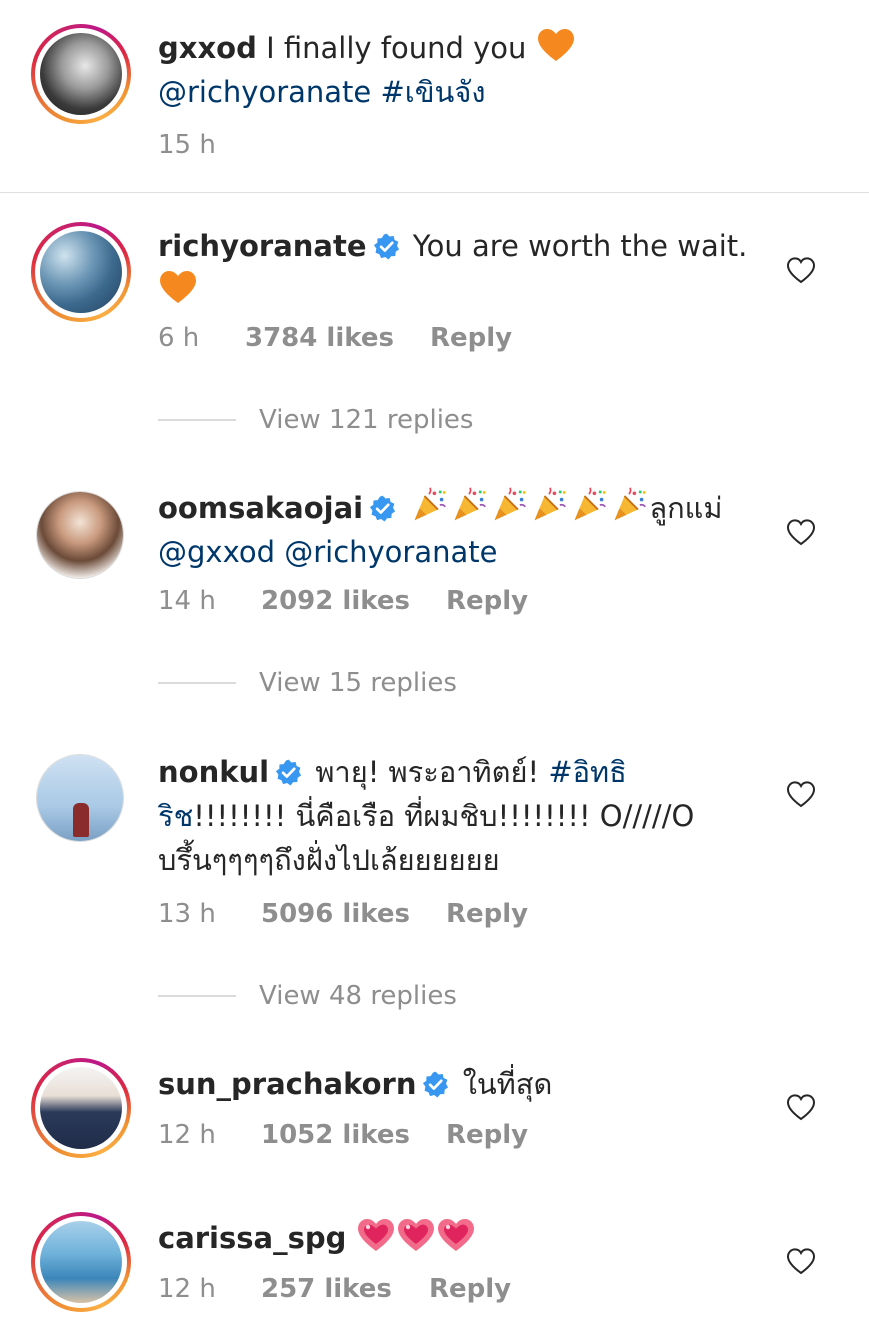 This screenshot has height=1332, width=869. I want to click on view-replies-button: View 48 replies, so click(307, 996).